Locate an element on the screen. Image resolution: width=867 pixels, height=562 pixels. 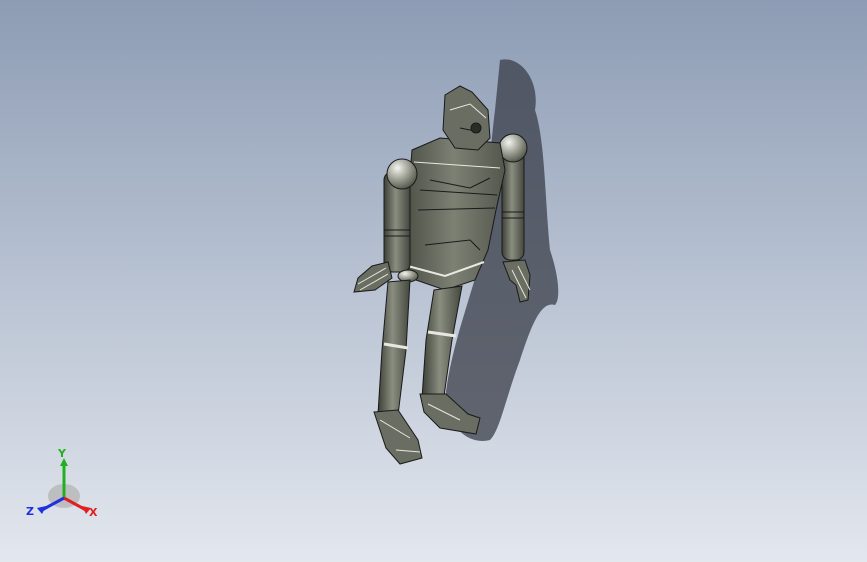
left-foot is located at coordinates (398, 437).